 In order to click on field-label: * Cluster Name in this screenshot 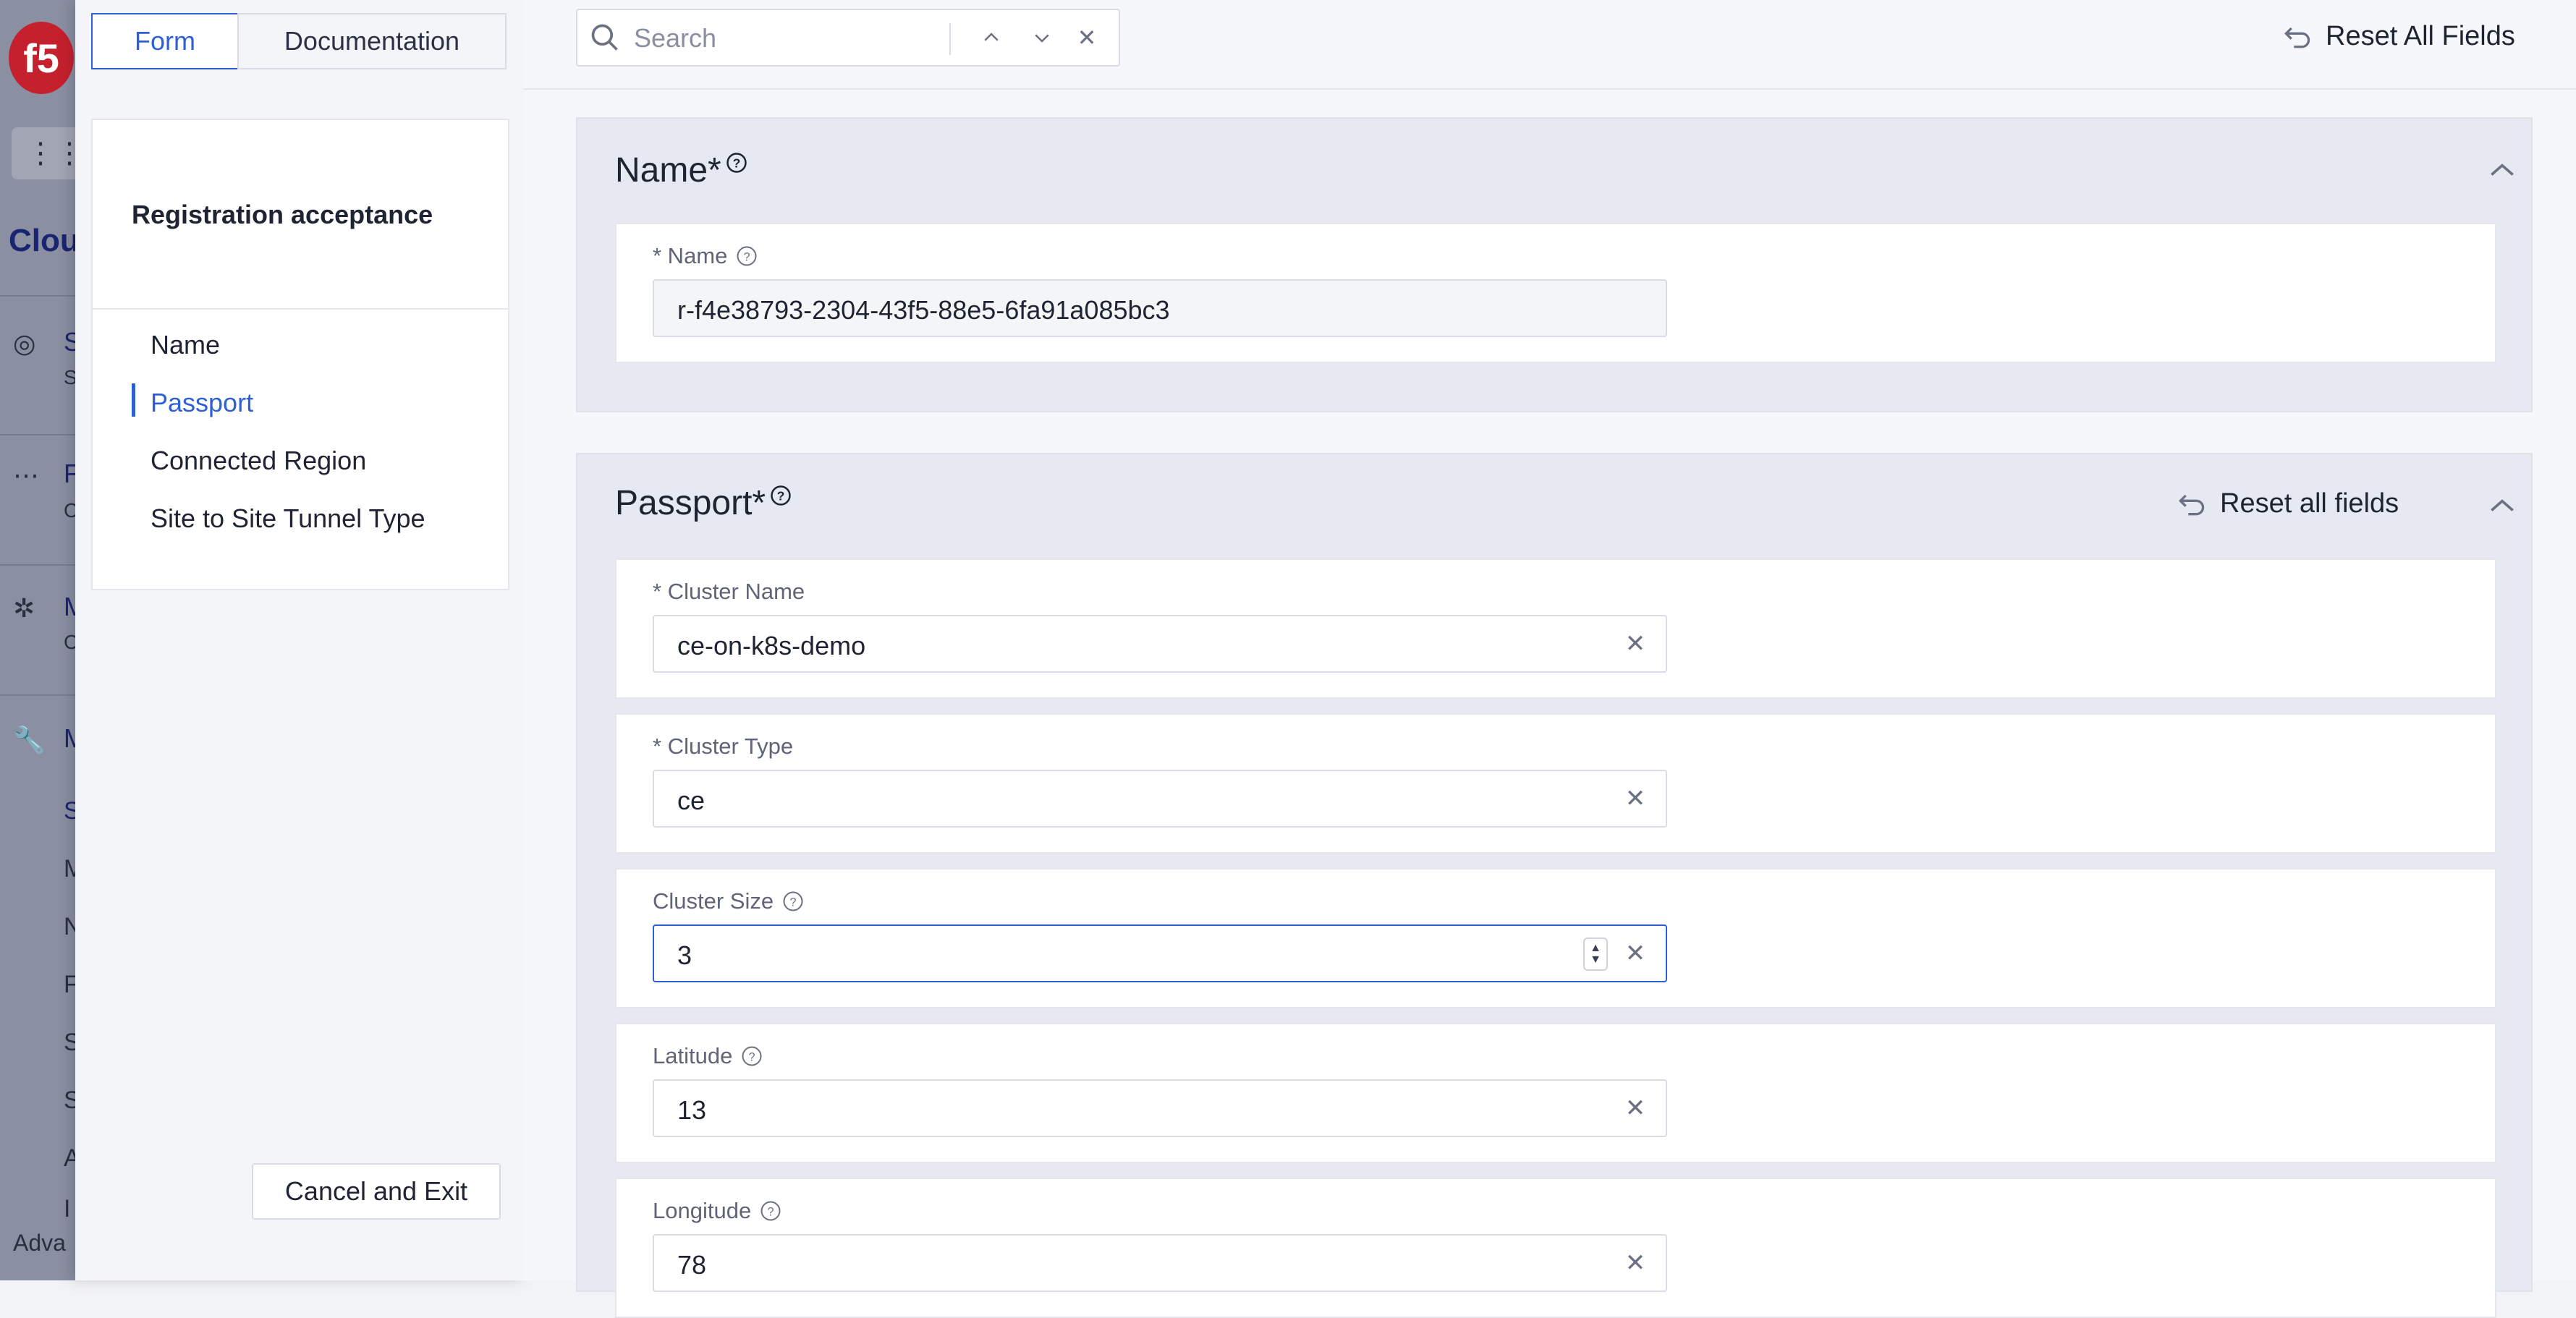, I will do `click(729, 592)`.